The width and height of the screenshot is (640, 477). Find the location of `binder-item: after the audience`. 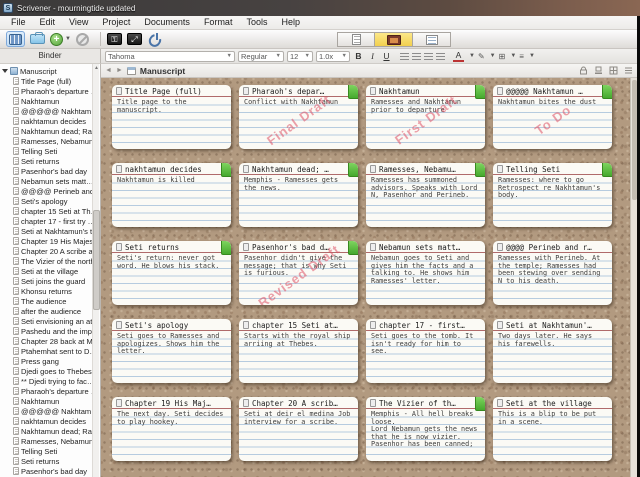

binder-item: after the audience is located at coordinates (46, 311).